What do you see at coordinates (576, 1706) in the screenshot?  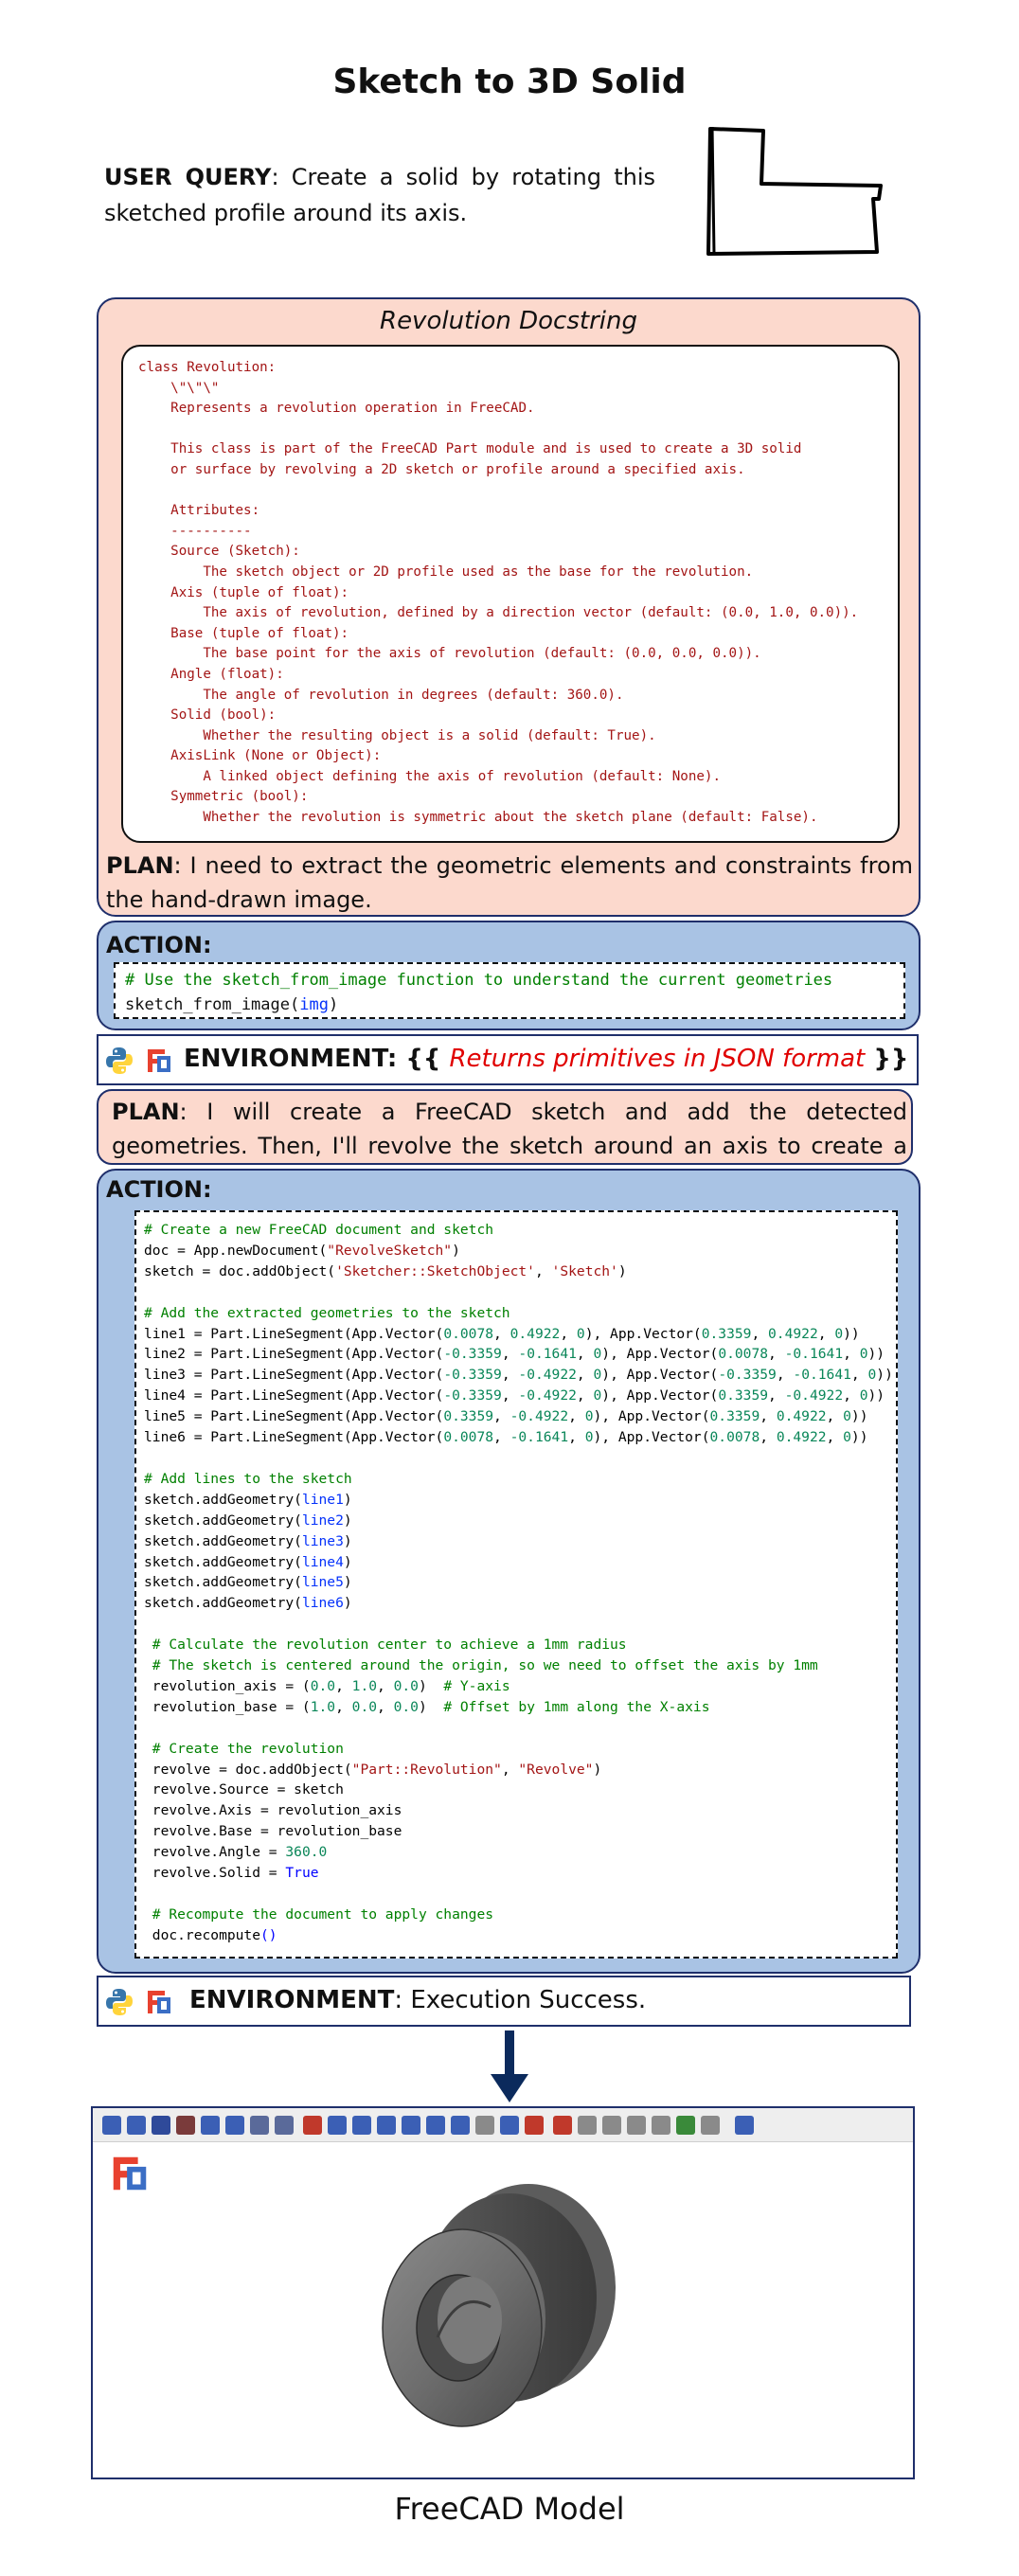 I see `code-token: # Offset by 1mm along the X-axis` at bounding box center [576, 1706].